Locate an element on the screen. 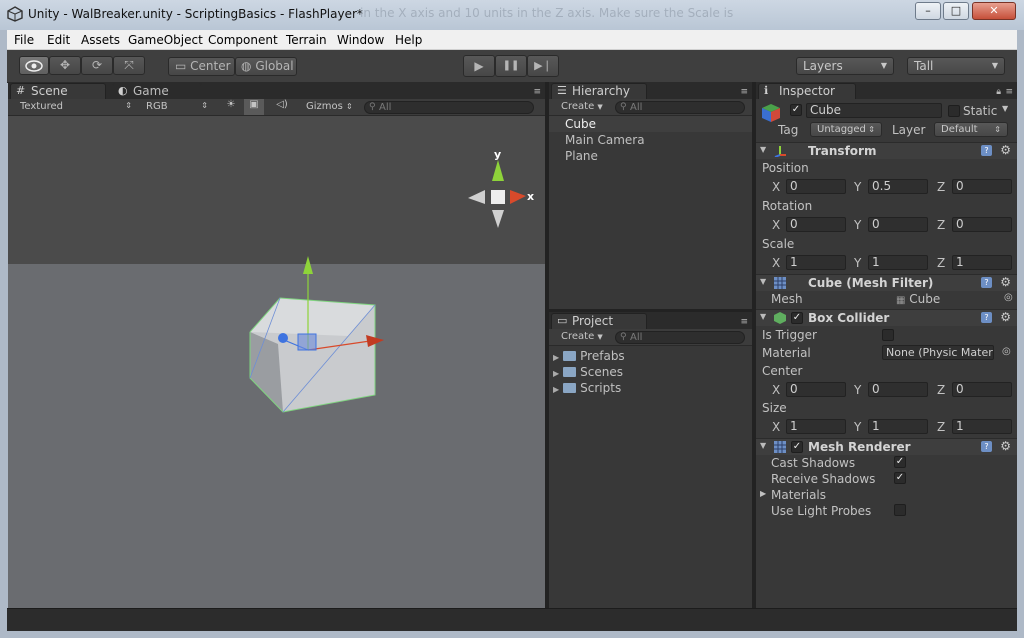  tab-project: ▭ Project is located at coordinates (599, 321).